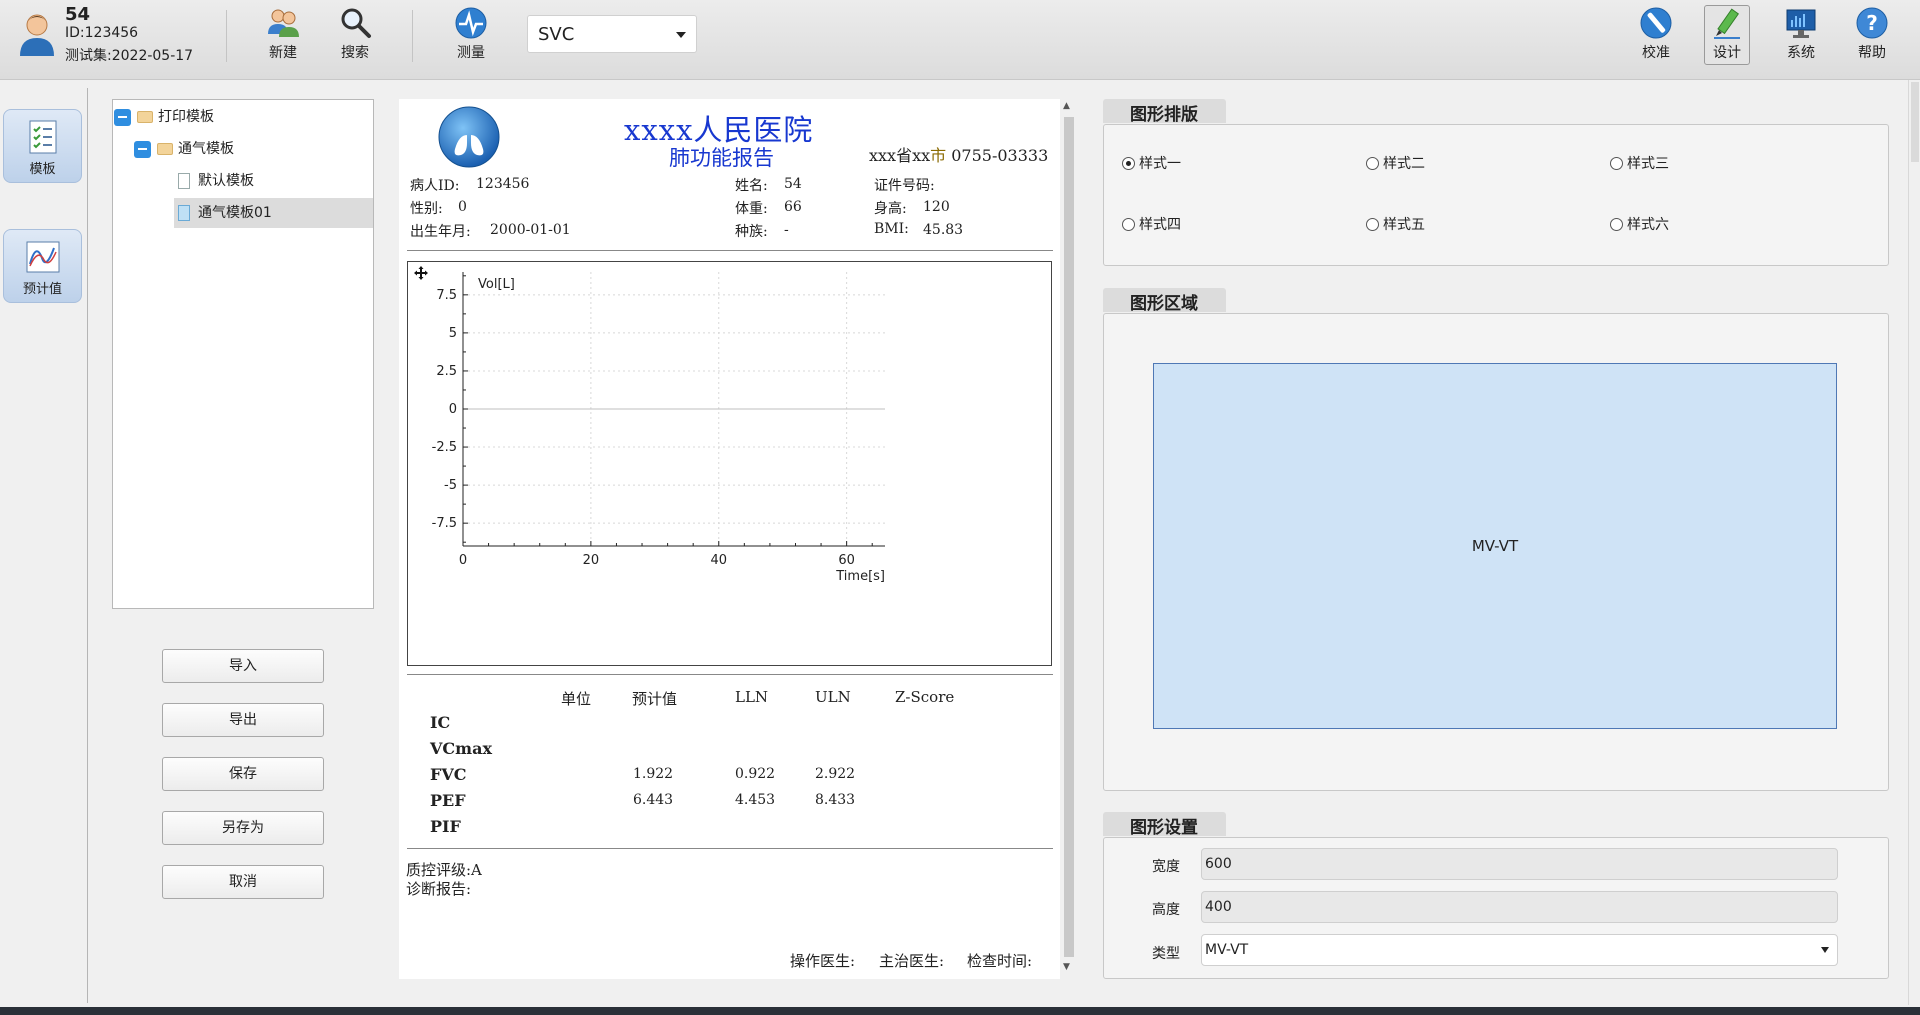 Image resolution: width=1920 pixels, height=1015 pixels. What do you see at coordinates (243, 882) in the screenshot?
I see `cancel-button: 取消` at bounding box center [243, 882].